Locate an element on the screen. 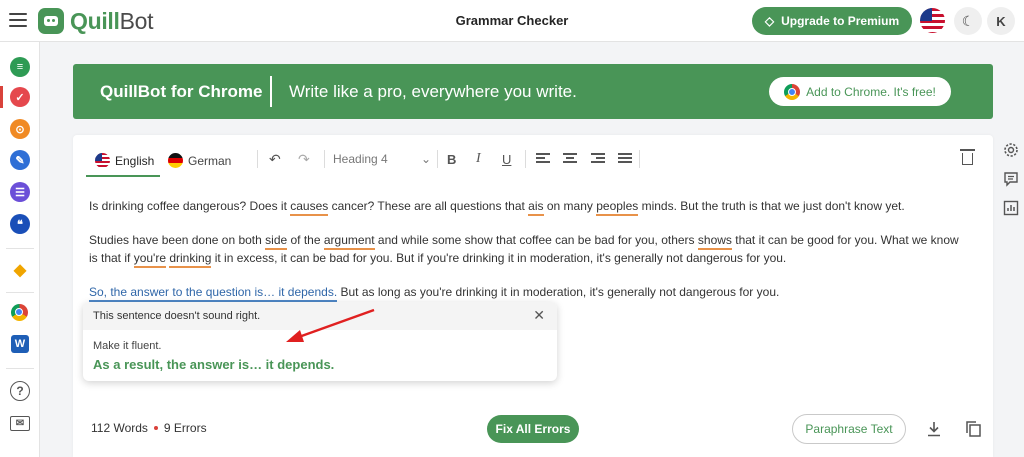  us-flag-icon is located at coordinates (102, 160).